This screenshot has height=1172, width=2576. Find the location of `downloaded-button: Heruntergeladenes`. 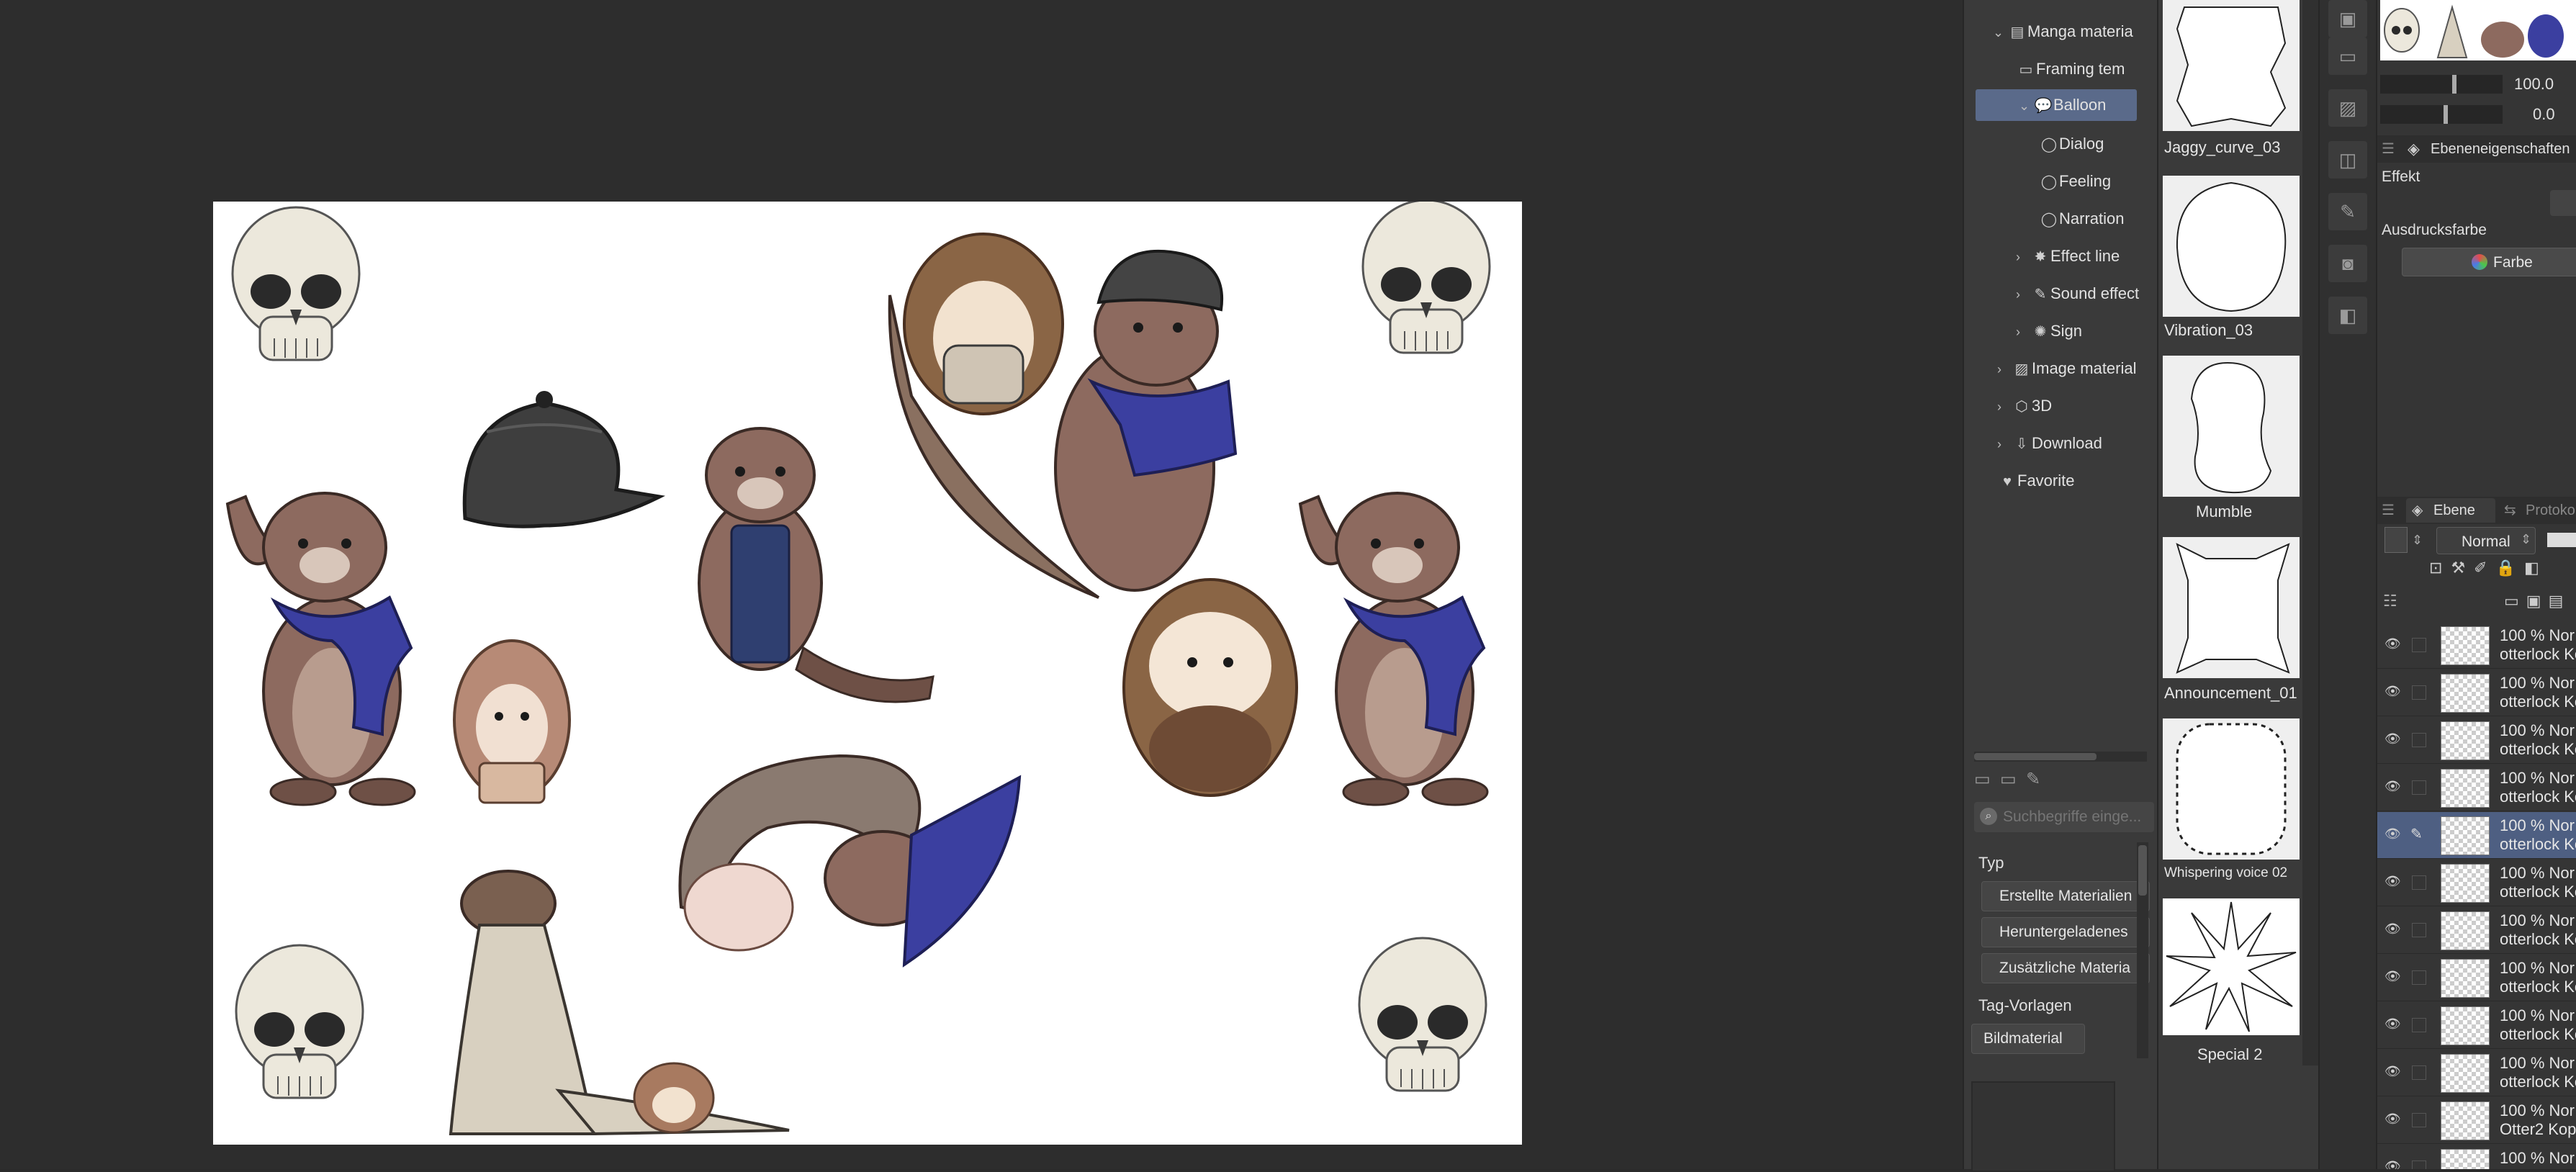

downloaded-button: Heruntergeladenes is located at coordinates (2065, 932).